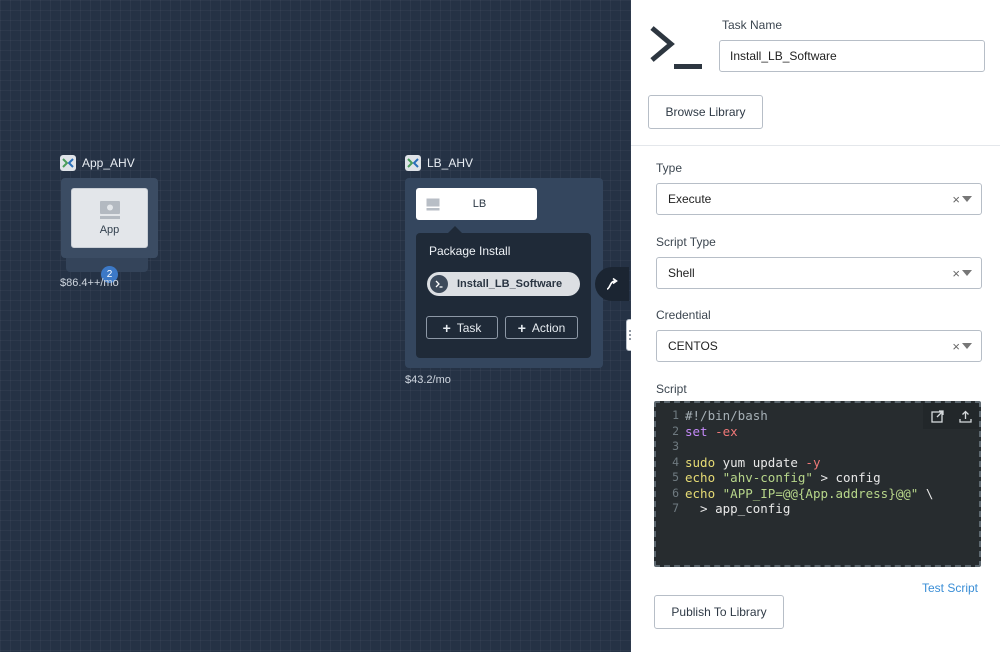 Image resolution: width=1000 pixels, height=652 pixels. Describe the element at coordinates (548, 327) in the screenshot. I see `add-action-label: Action` at that location.